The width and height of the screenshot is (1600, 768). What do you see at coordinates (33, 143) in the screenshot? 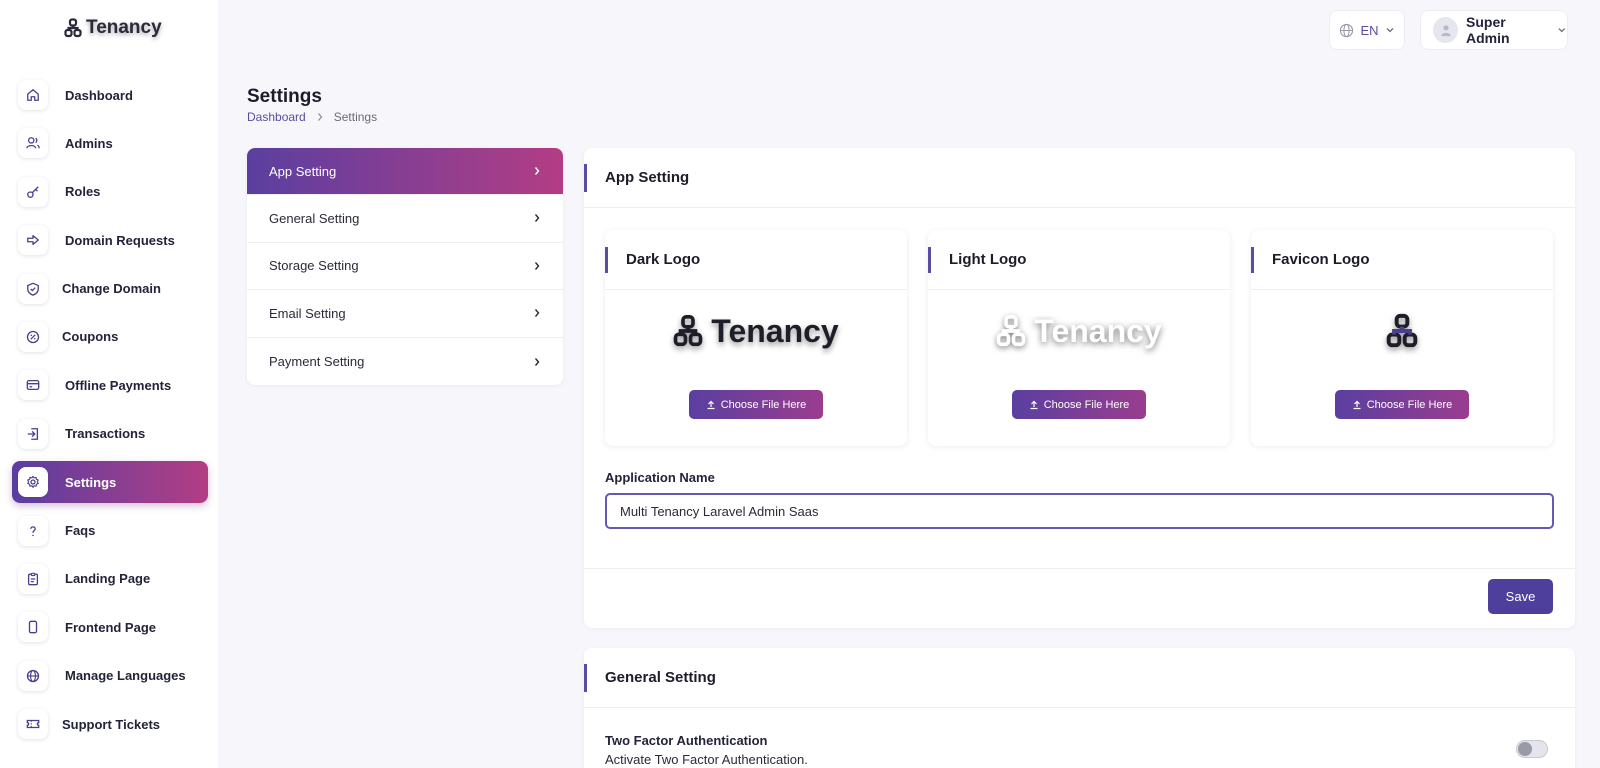
I see `users-icon` at bounding box center [33, 143].